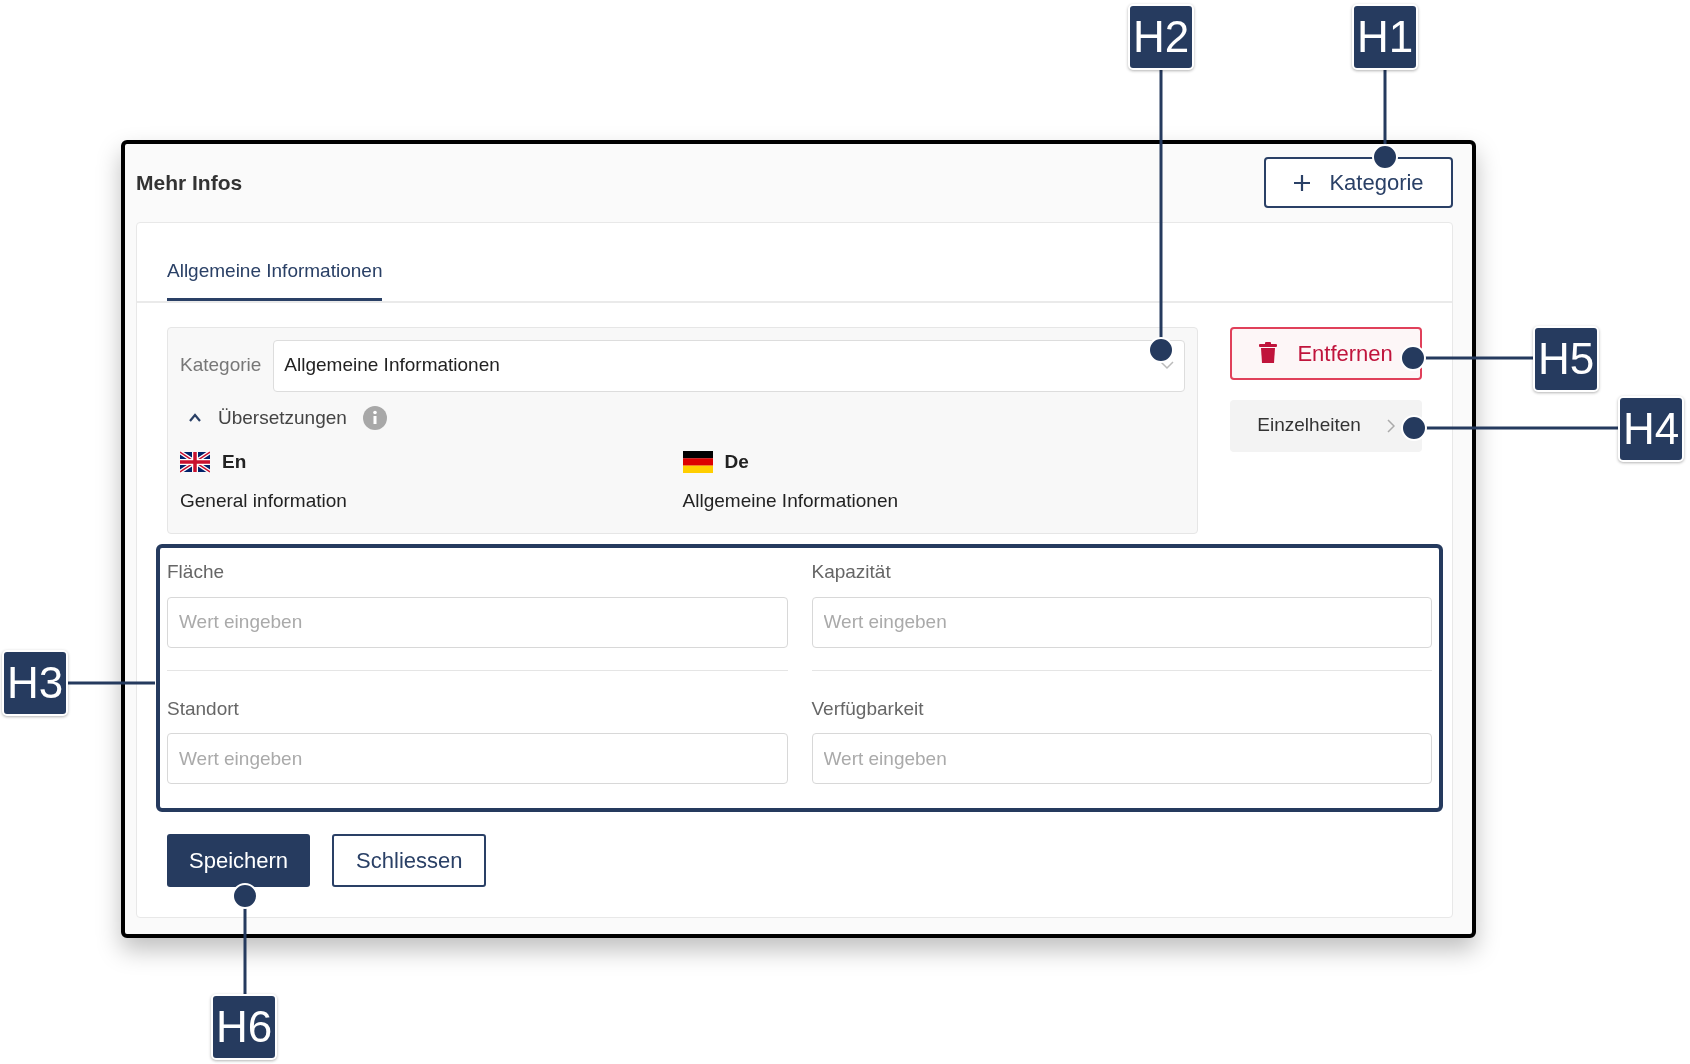 This screenshot has height=1064, width=1690. I want to click on callout-label: H5, so click(1566, 359).